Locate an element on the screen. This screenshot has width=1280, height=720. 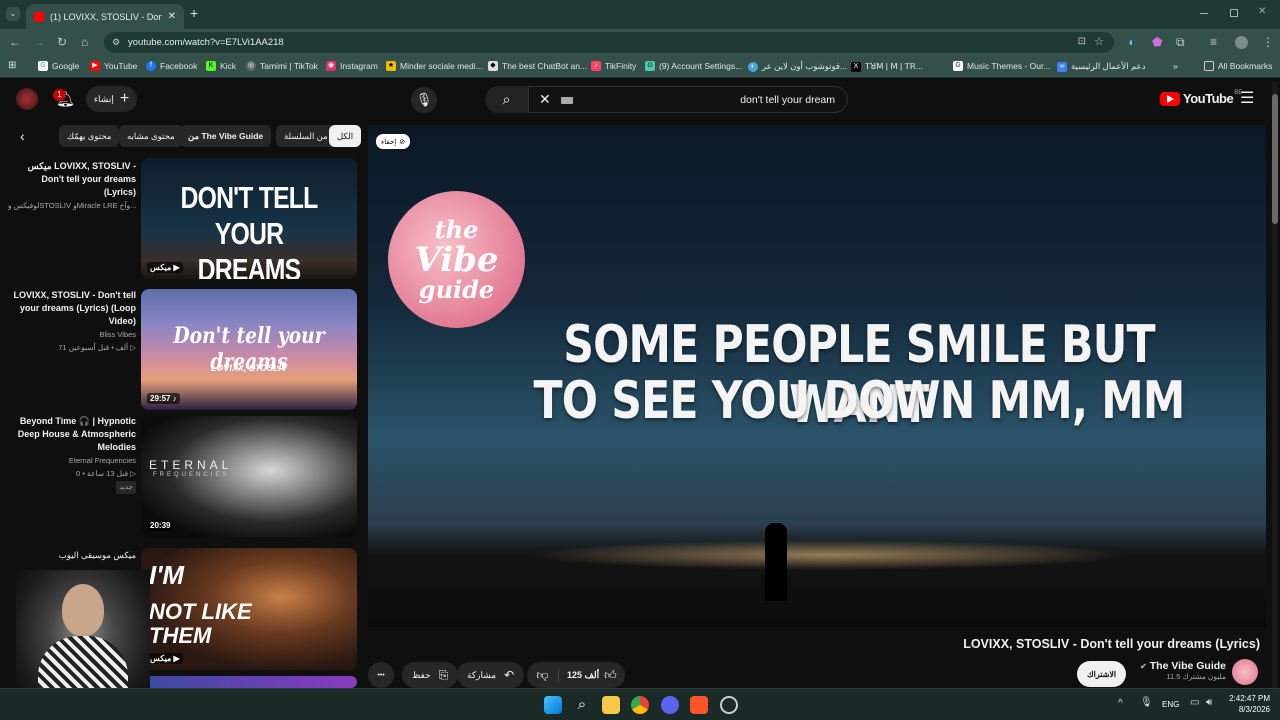
extension-audio-icon: ◖ is located at coordinates (1130, 42).